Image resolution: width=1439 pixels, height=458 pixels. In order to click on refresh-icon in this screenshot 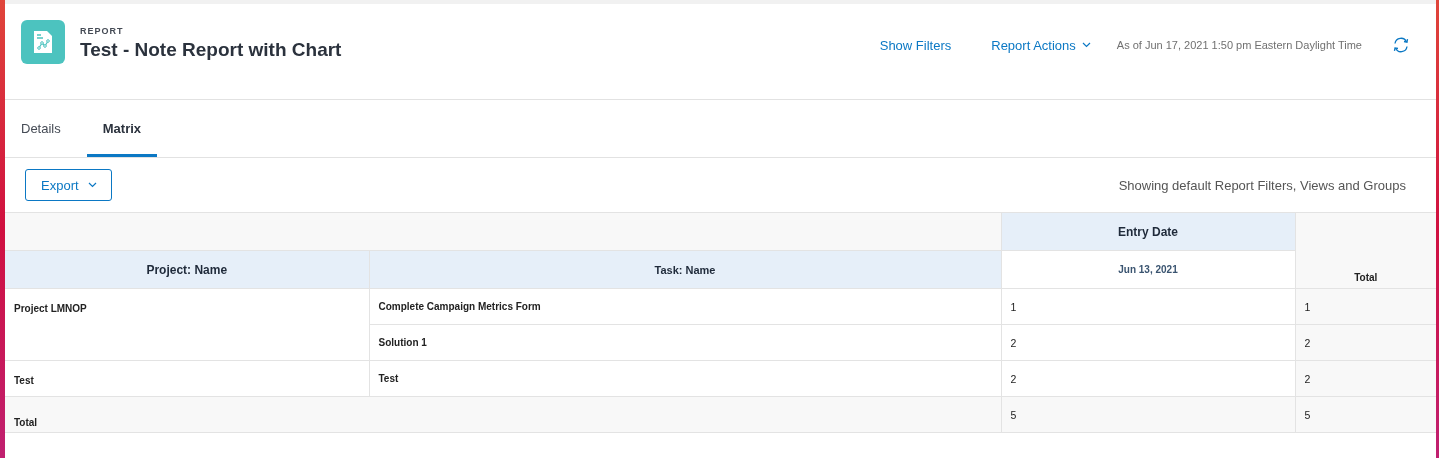, I will do `click(1401, 45)`.